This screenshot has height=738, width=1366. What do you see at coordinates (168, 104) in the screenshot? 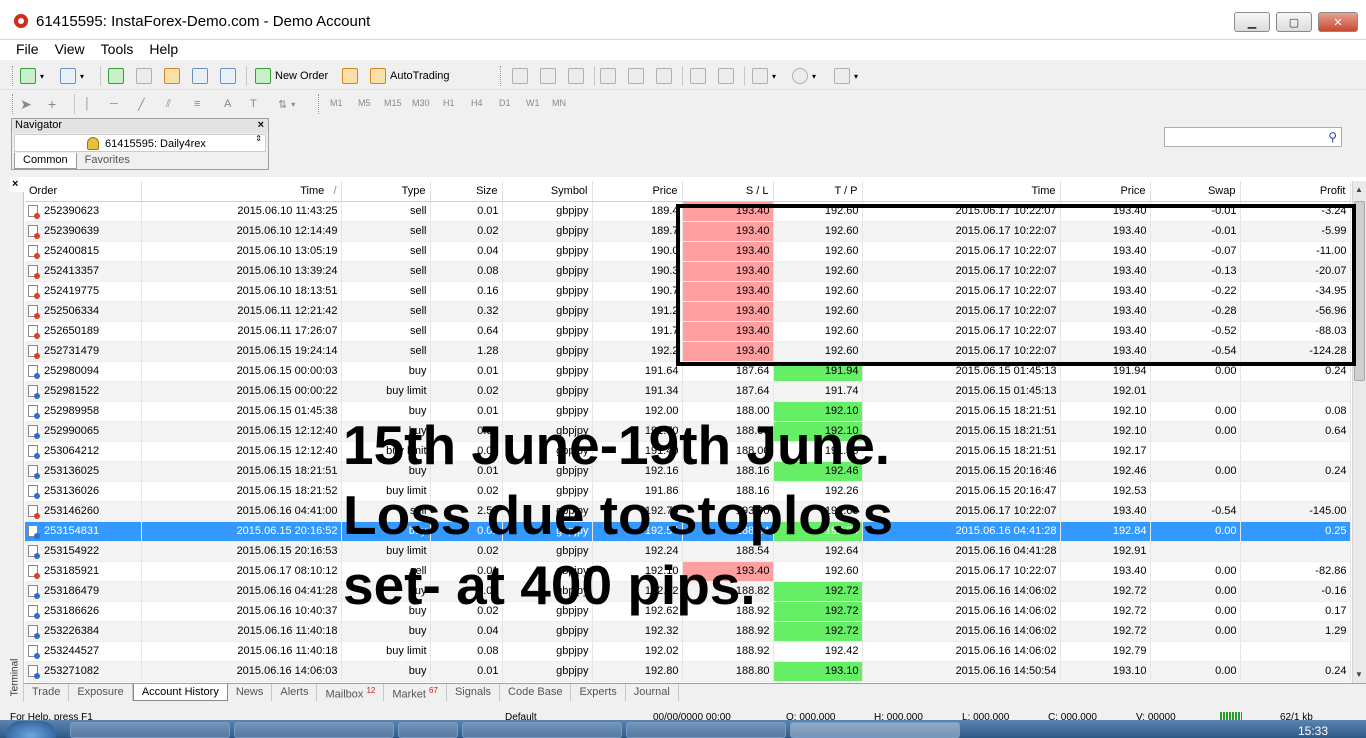
I see `channel-button: ⫽` at bounding box center [168, 104].